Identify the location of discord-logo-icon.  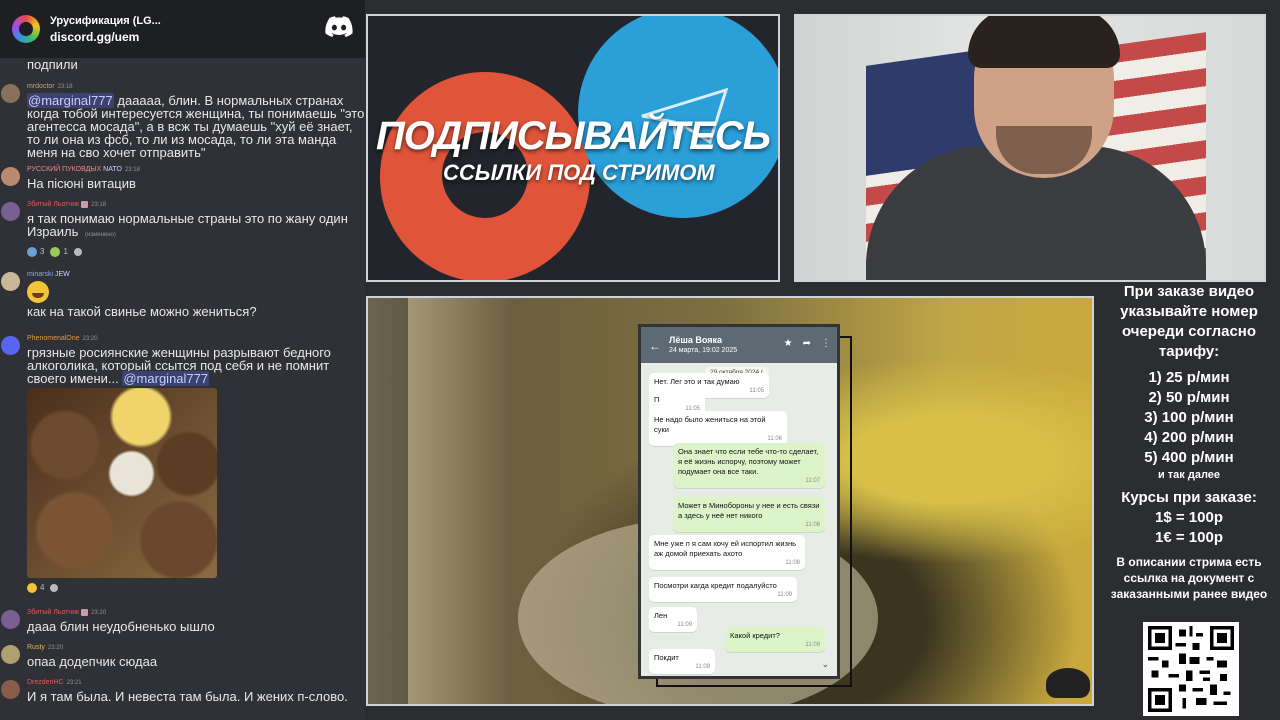
(339, 26).